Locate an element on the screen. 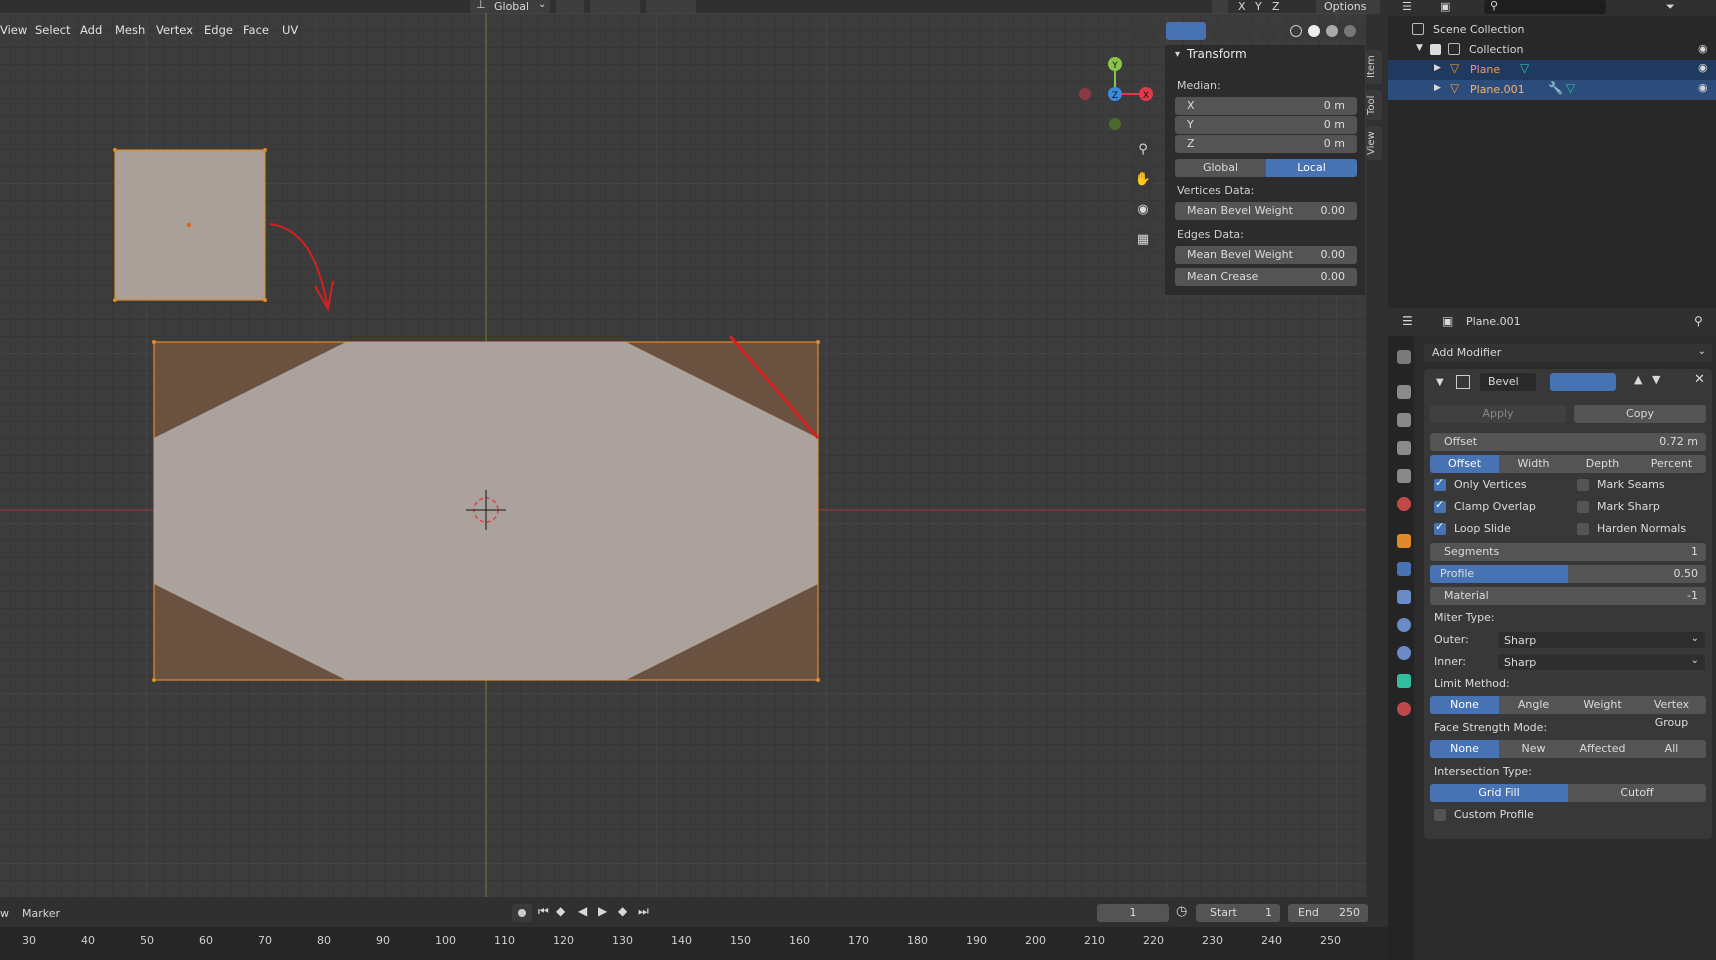  timeline-marker-menu: Marker is located at coordinates (41, 913).